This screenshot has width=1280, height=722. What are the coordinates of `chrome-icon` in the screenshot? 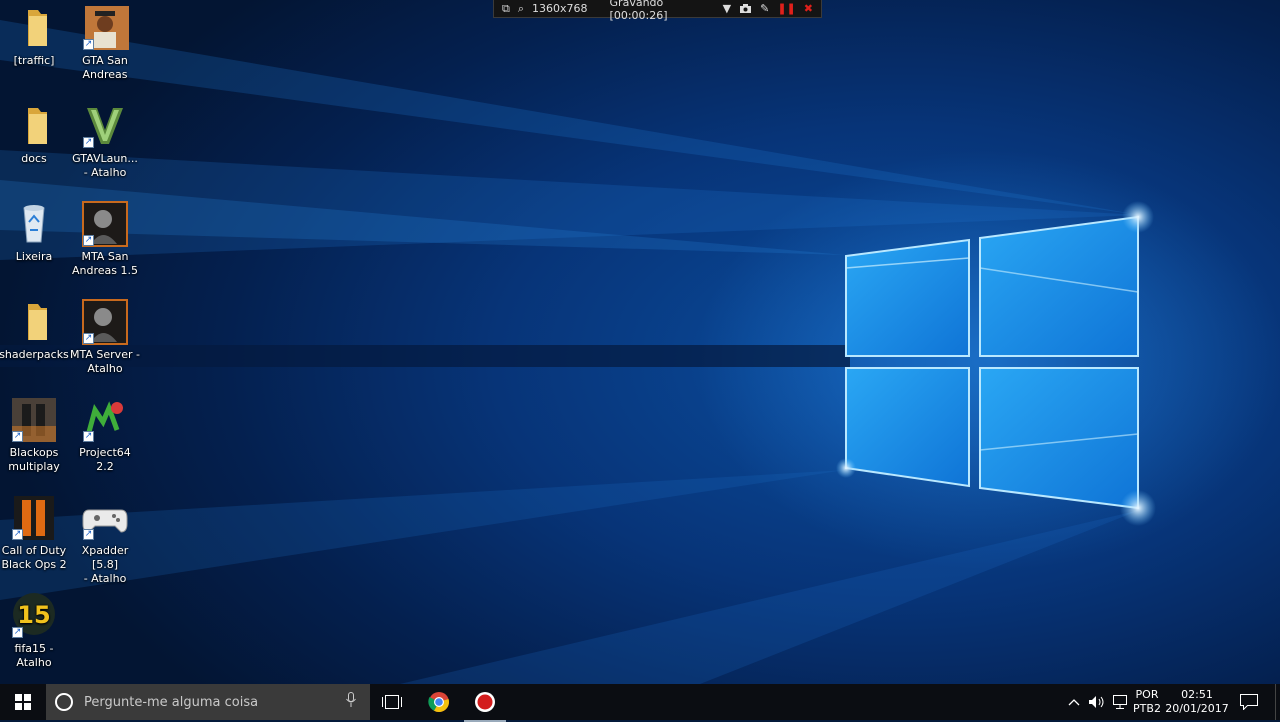 It's located at (438, 702).